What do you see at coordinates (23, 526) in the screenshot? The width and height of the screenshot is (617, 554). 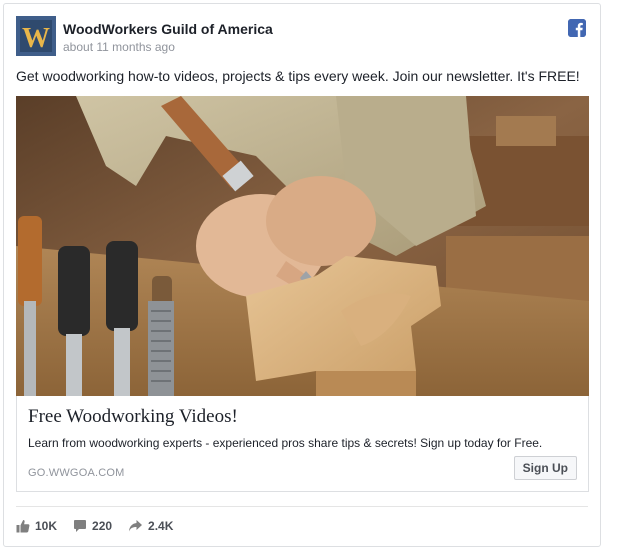 I see `thumbs-up-icon` at bounding box center [23, 526].